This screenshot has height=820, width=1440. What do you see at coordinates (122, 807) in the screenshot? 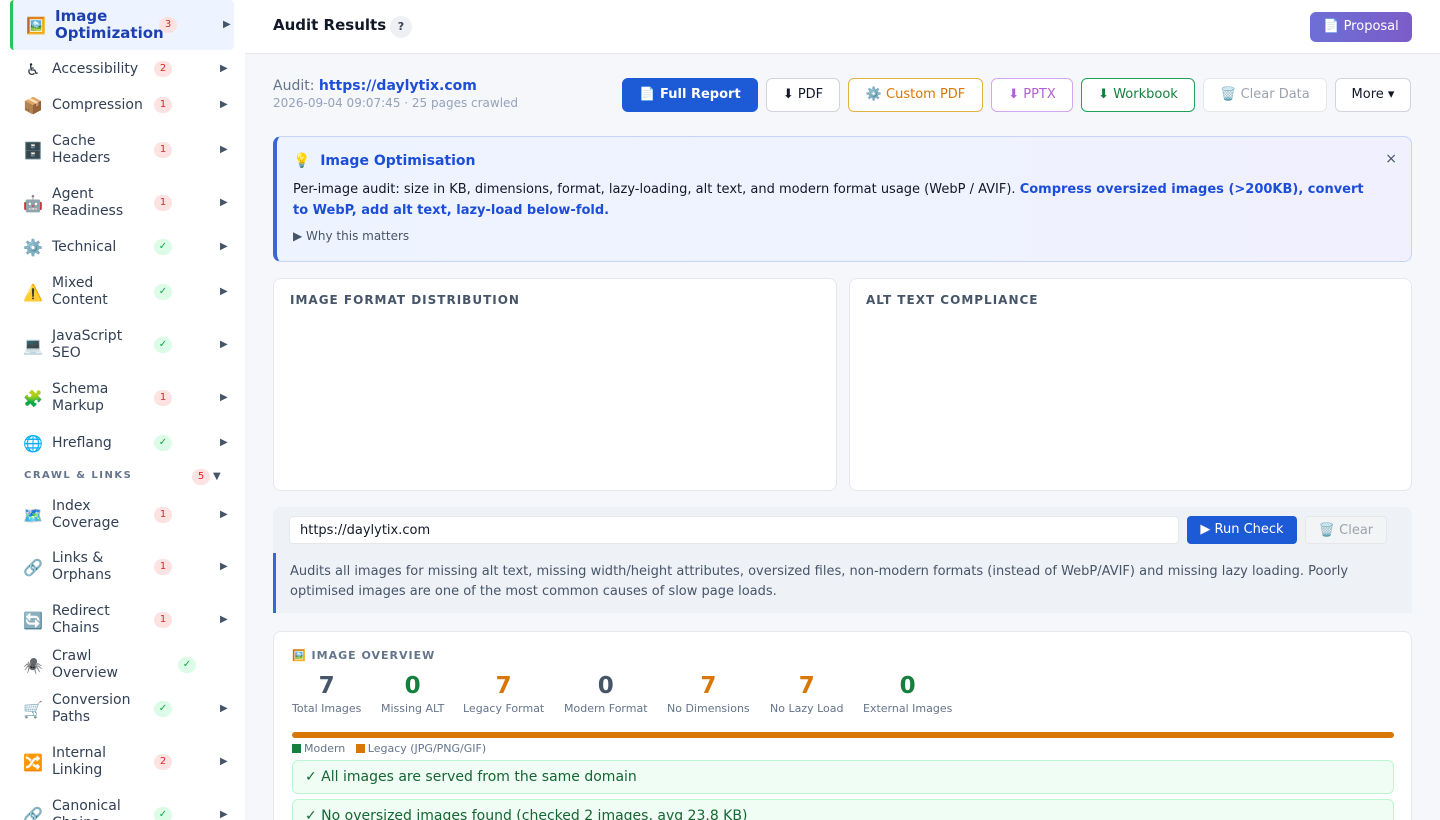
I see `sidebar-item-canonical: 🔗 CanonicalChains ✓ ▶` at bounding box center [122, 807].